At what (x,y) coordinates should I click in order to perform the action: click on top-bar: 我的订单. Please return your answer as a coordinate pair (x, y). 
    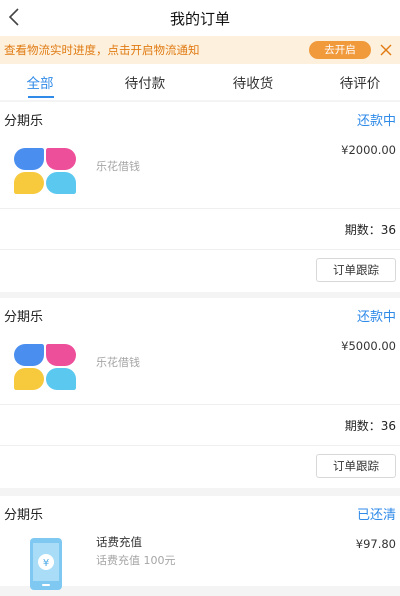
    Looking at the image, I should click on (200, 18).